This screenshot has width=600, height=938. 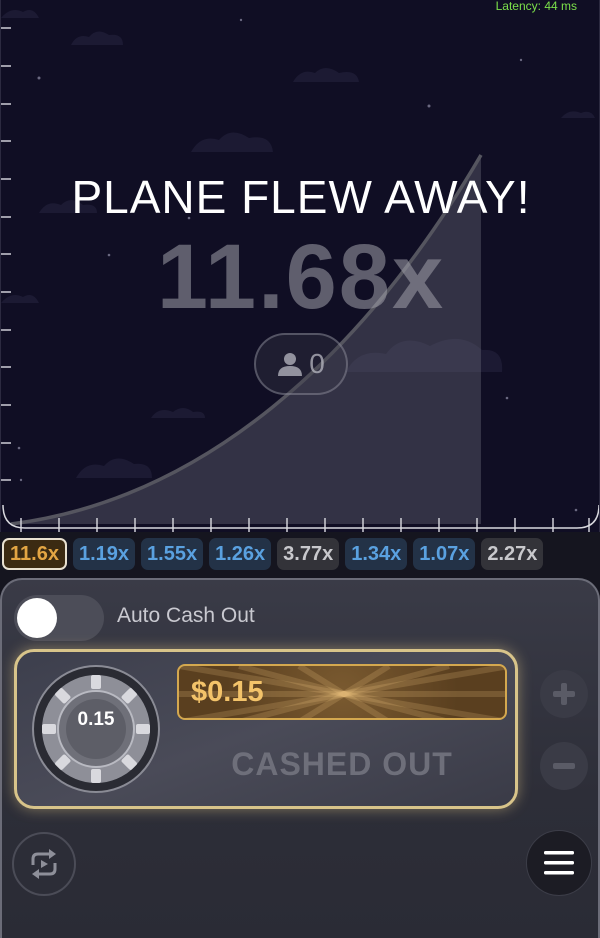 What do you see at coordinates (342, 764) in the screenshot?
I see `cashed-out-status: CASHED OUT` at bounding box center [342, 764].